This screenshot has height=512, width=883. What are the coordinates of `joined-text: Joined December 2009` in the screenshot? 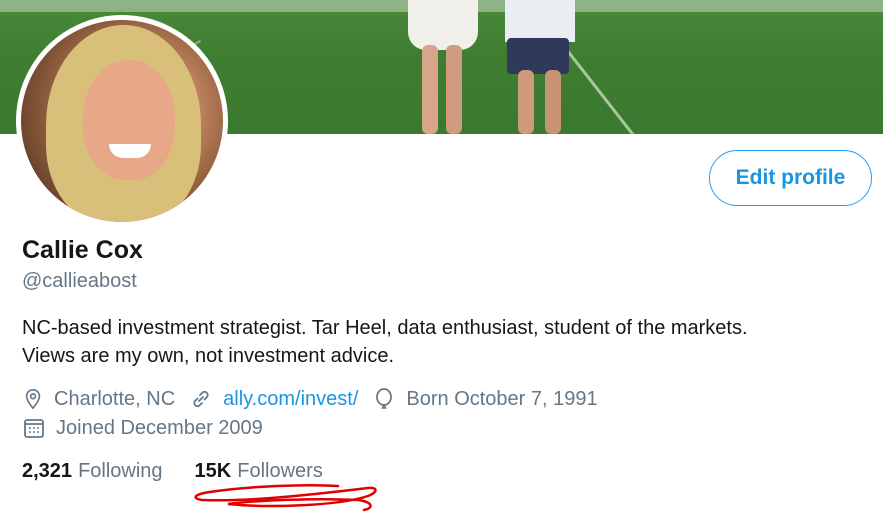 It's located at (159, 427).